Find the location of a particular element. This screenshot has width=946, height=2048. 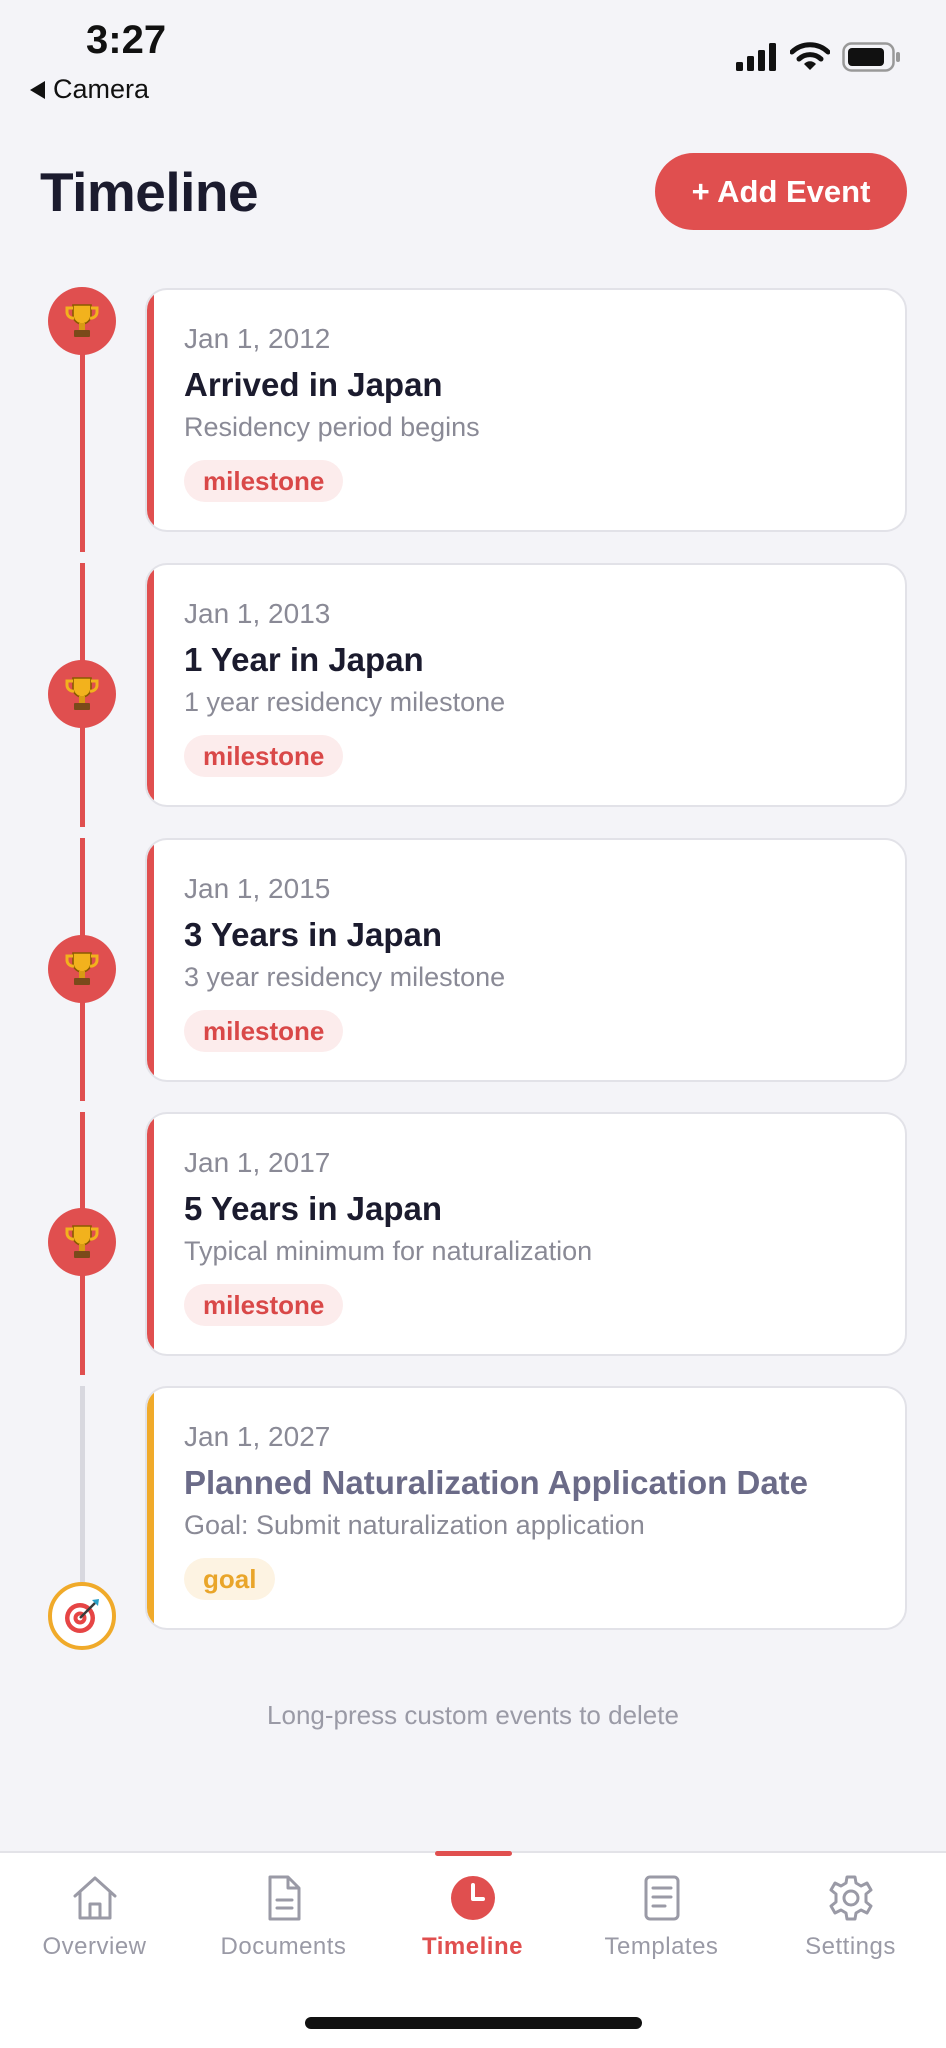

tab-label: Documents is located at coordinates (283, 1946).